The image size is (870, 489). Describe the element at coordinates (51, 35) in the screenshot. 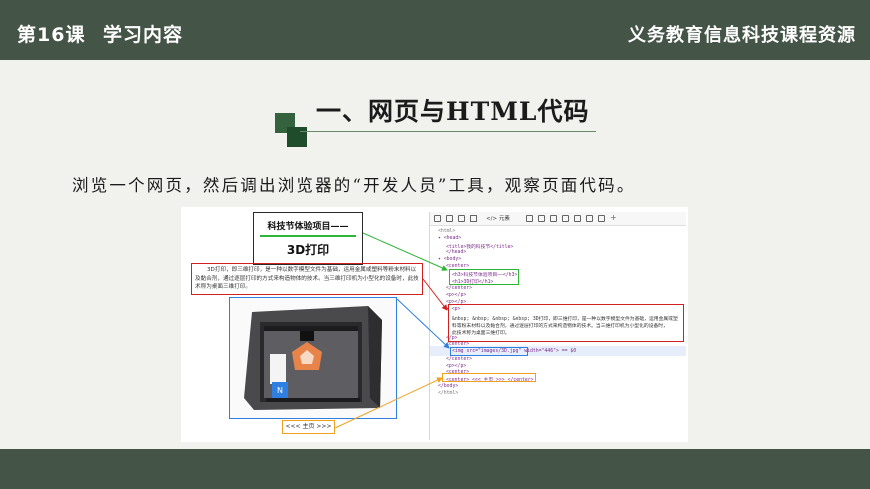

I see `lesson-number: 第16课` at that location.